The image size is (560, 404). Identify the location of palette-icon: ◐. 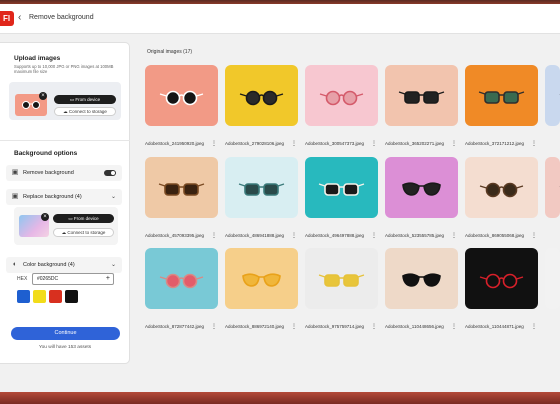
(15, 264).